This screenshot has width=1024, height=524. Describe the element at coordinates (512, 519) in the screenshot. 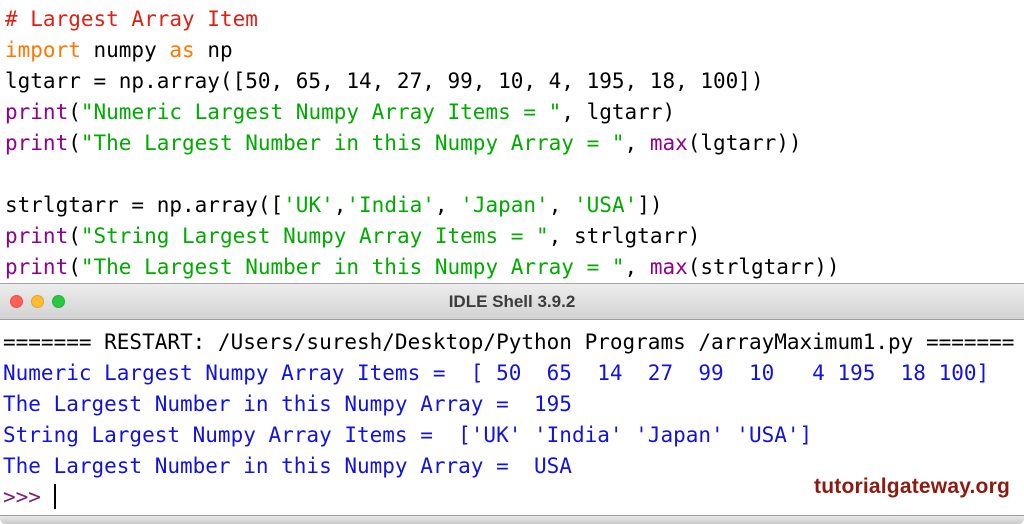

I see `window-bottom-edge` at that location.